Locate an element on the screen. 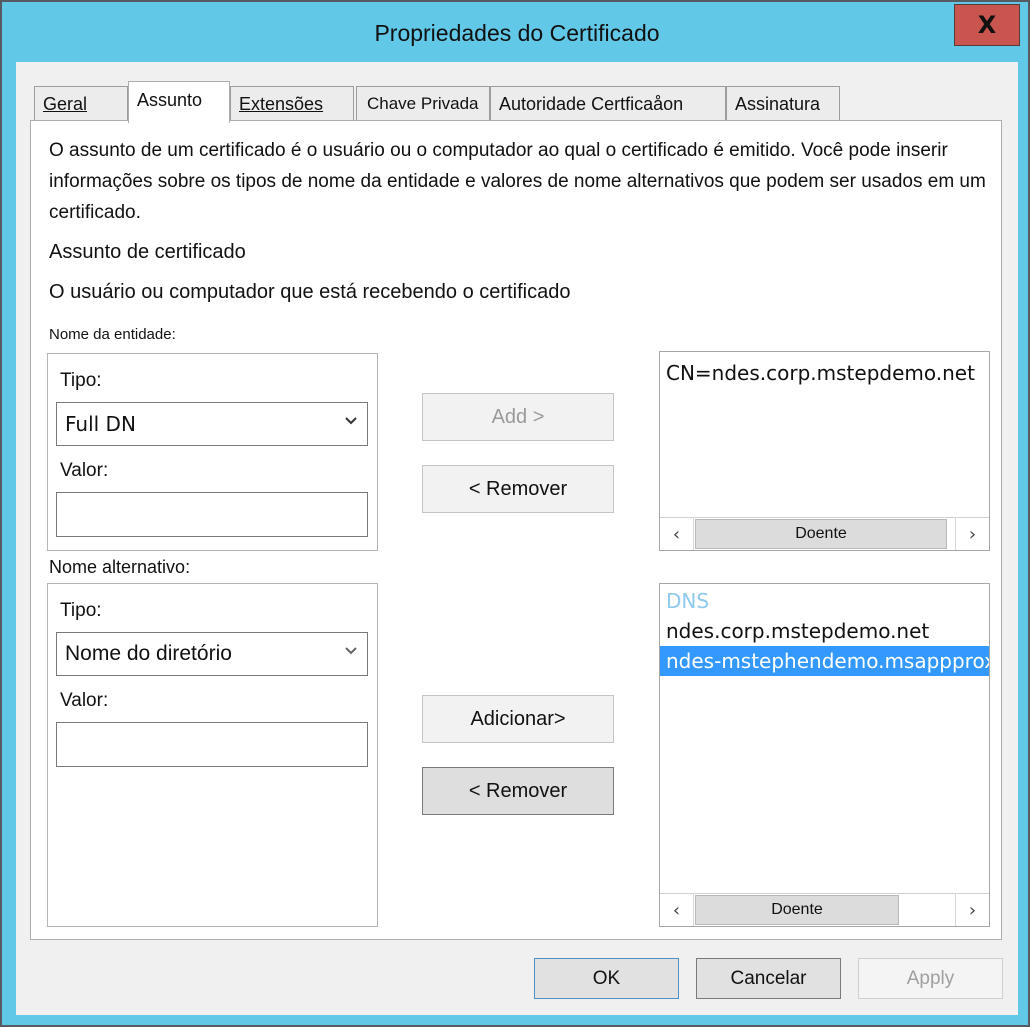  alt-list-hscrollbar: ‹ Doente › is located at coordinates (824, 909).